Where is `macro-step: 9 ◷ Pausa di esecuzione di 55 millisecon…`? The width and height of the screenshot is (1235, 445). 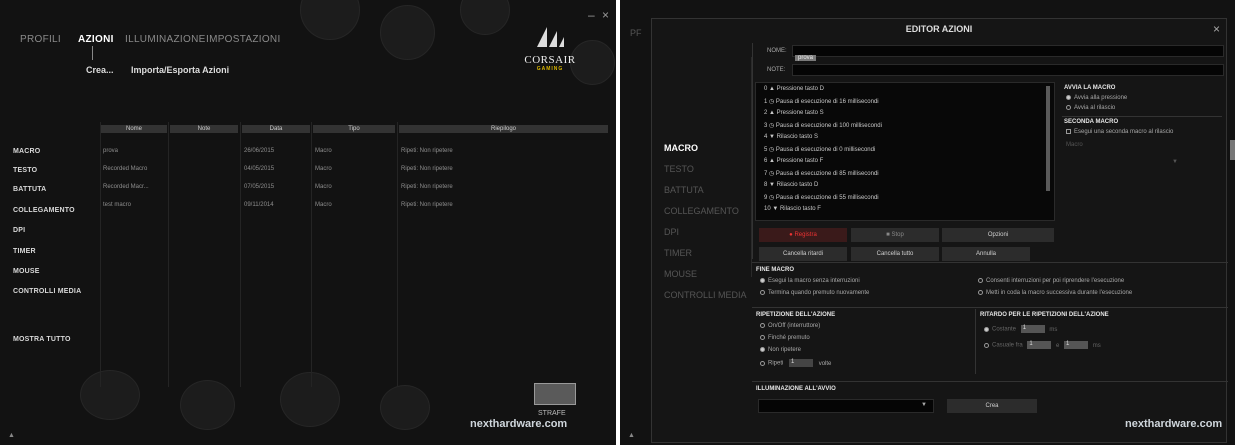
macro-step: 9 ◷ Pausa di esecuzione di 55 millisecon… is located at coordinates (821, 197).